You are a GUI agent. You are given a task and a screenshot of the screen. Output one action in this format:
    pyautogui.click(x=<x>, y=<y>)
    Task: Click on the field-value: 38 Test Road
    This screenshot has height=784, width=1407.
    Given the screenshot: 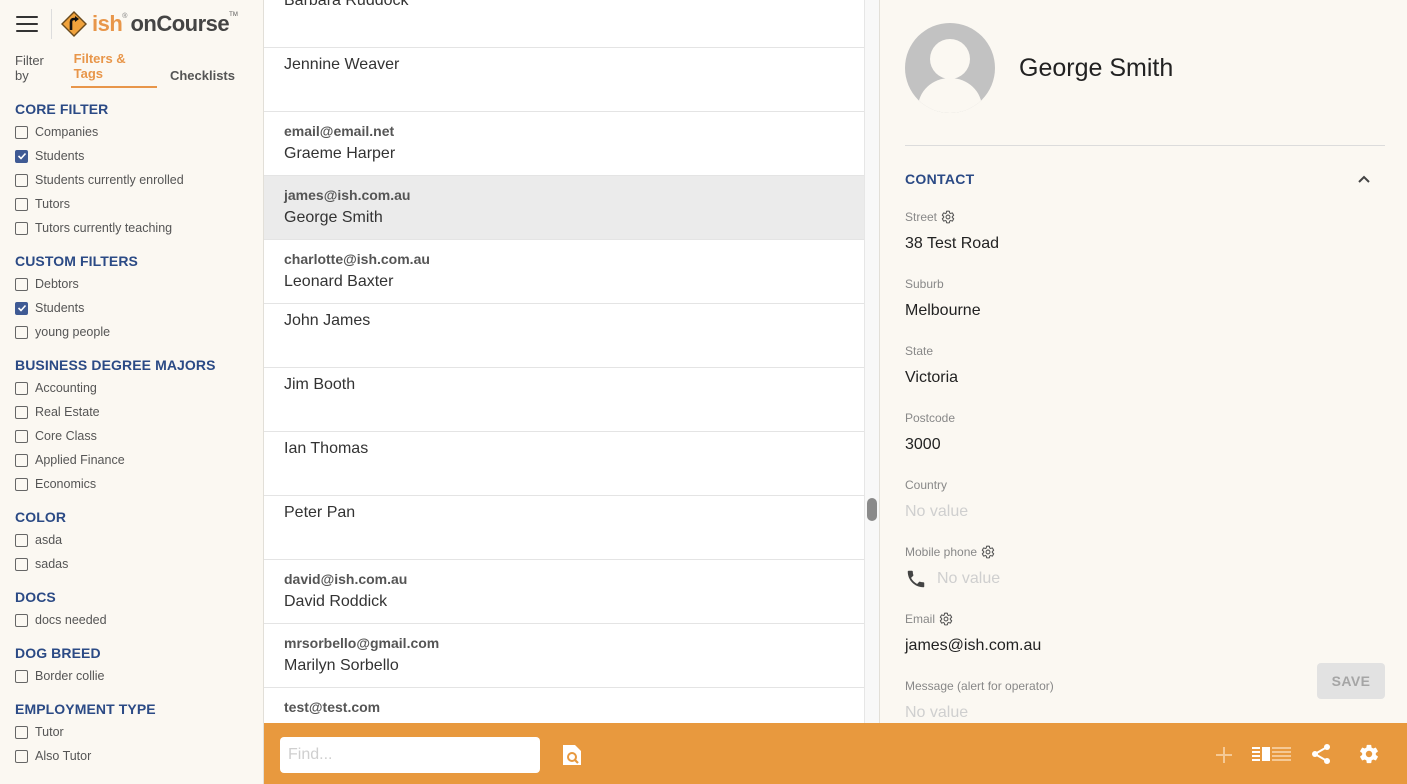 What is the action you would take?
    pyautogui.click(x=952, y=244)
    